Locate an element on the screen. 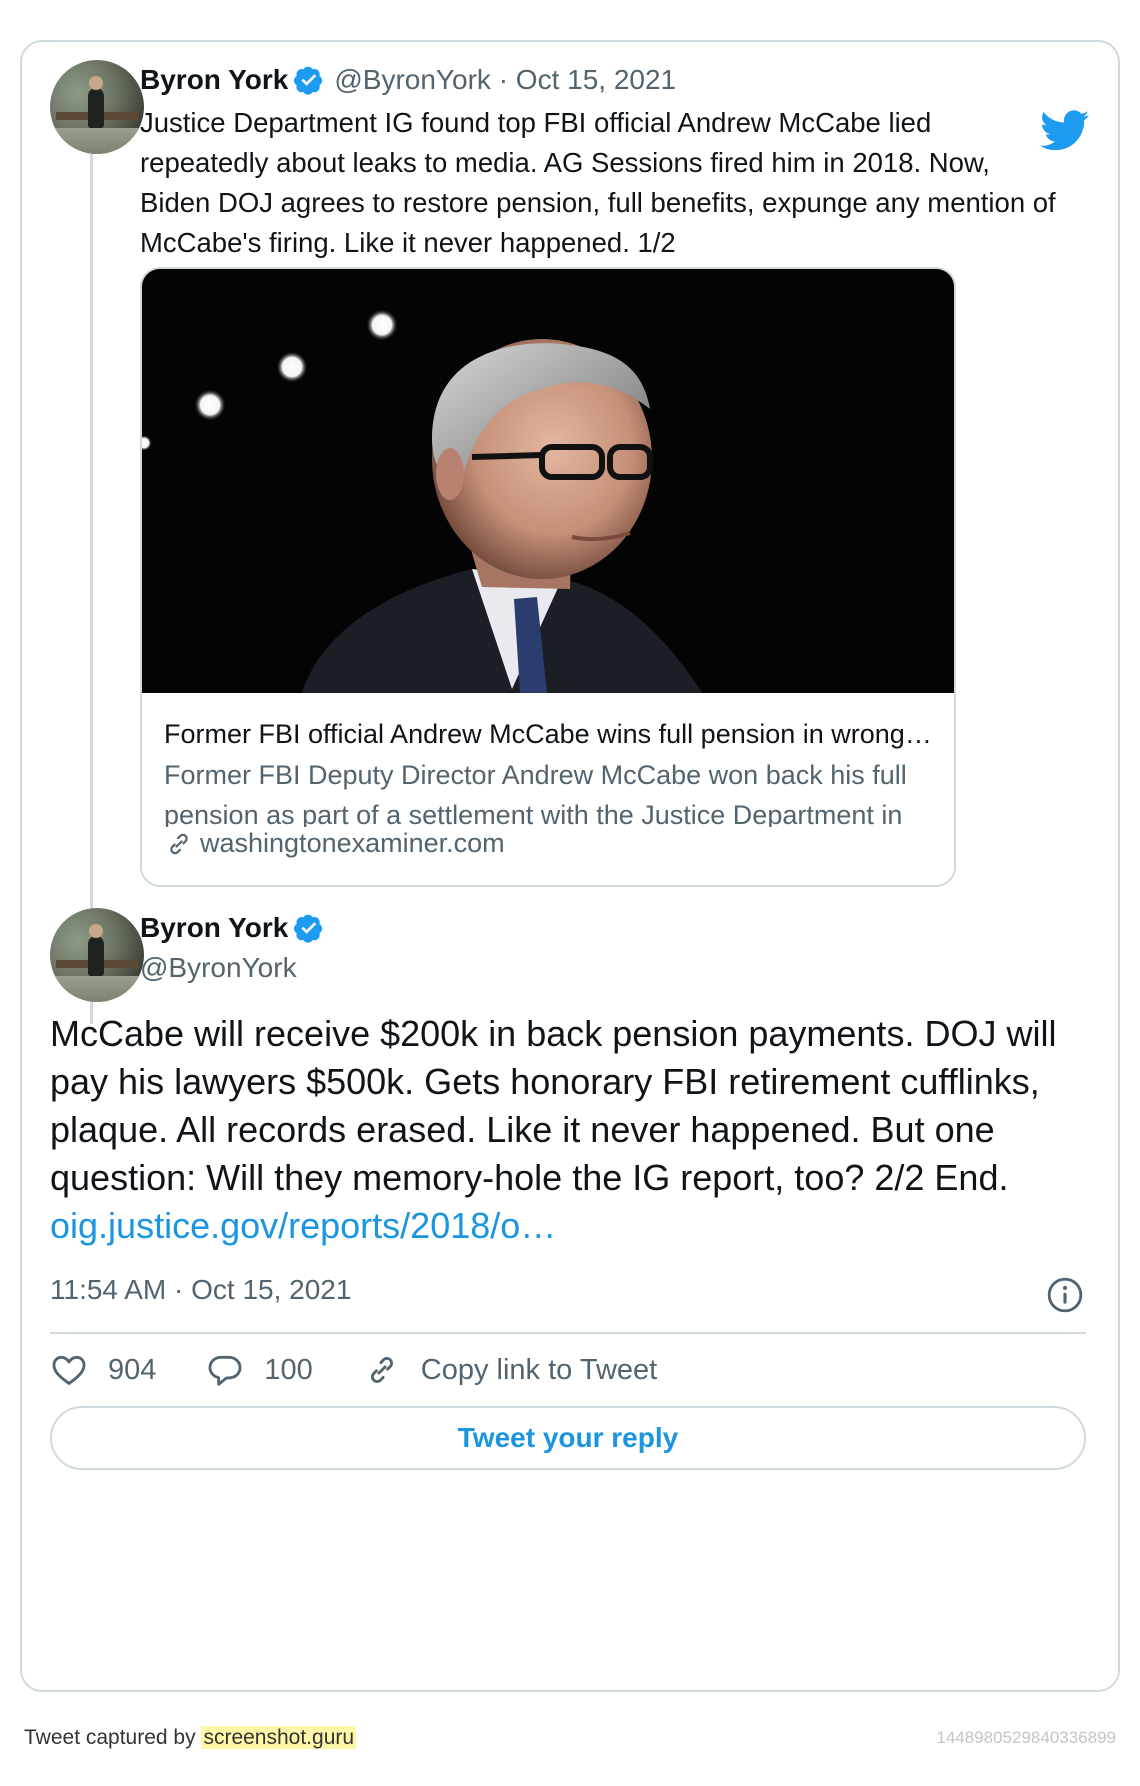  link-card-domain: washingtonexaminer.com is located at coordinates (334, 843).